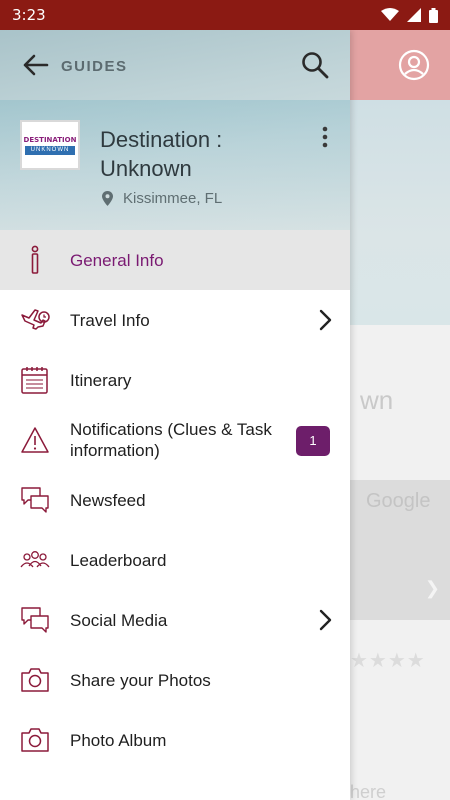 The height and width of the screenshot is (800, 450). I want to click on menu-item-label: Notifications (Clues & Task information), so click(171, 440).